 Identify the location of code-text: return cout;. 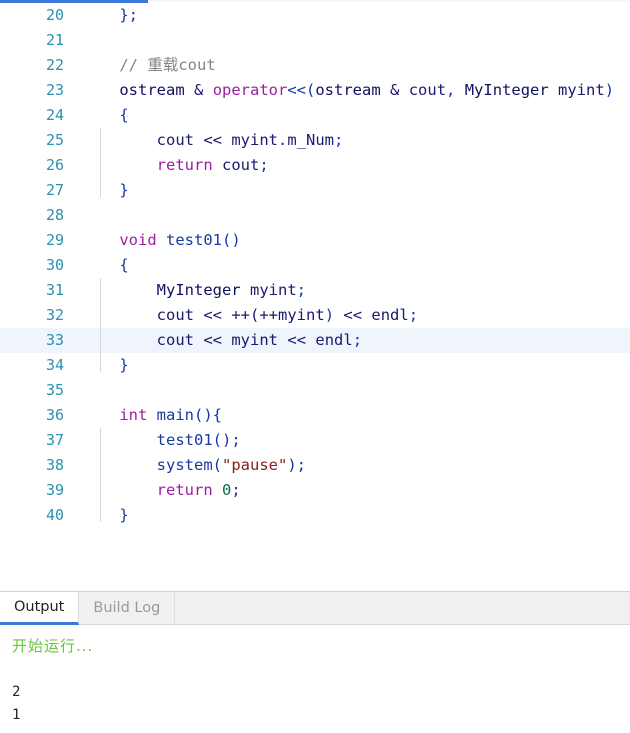
(170, 165).